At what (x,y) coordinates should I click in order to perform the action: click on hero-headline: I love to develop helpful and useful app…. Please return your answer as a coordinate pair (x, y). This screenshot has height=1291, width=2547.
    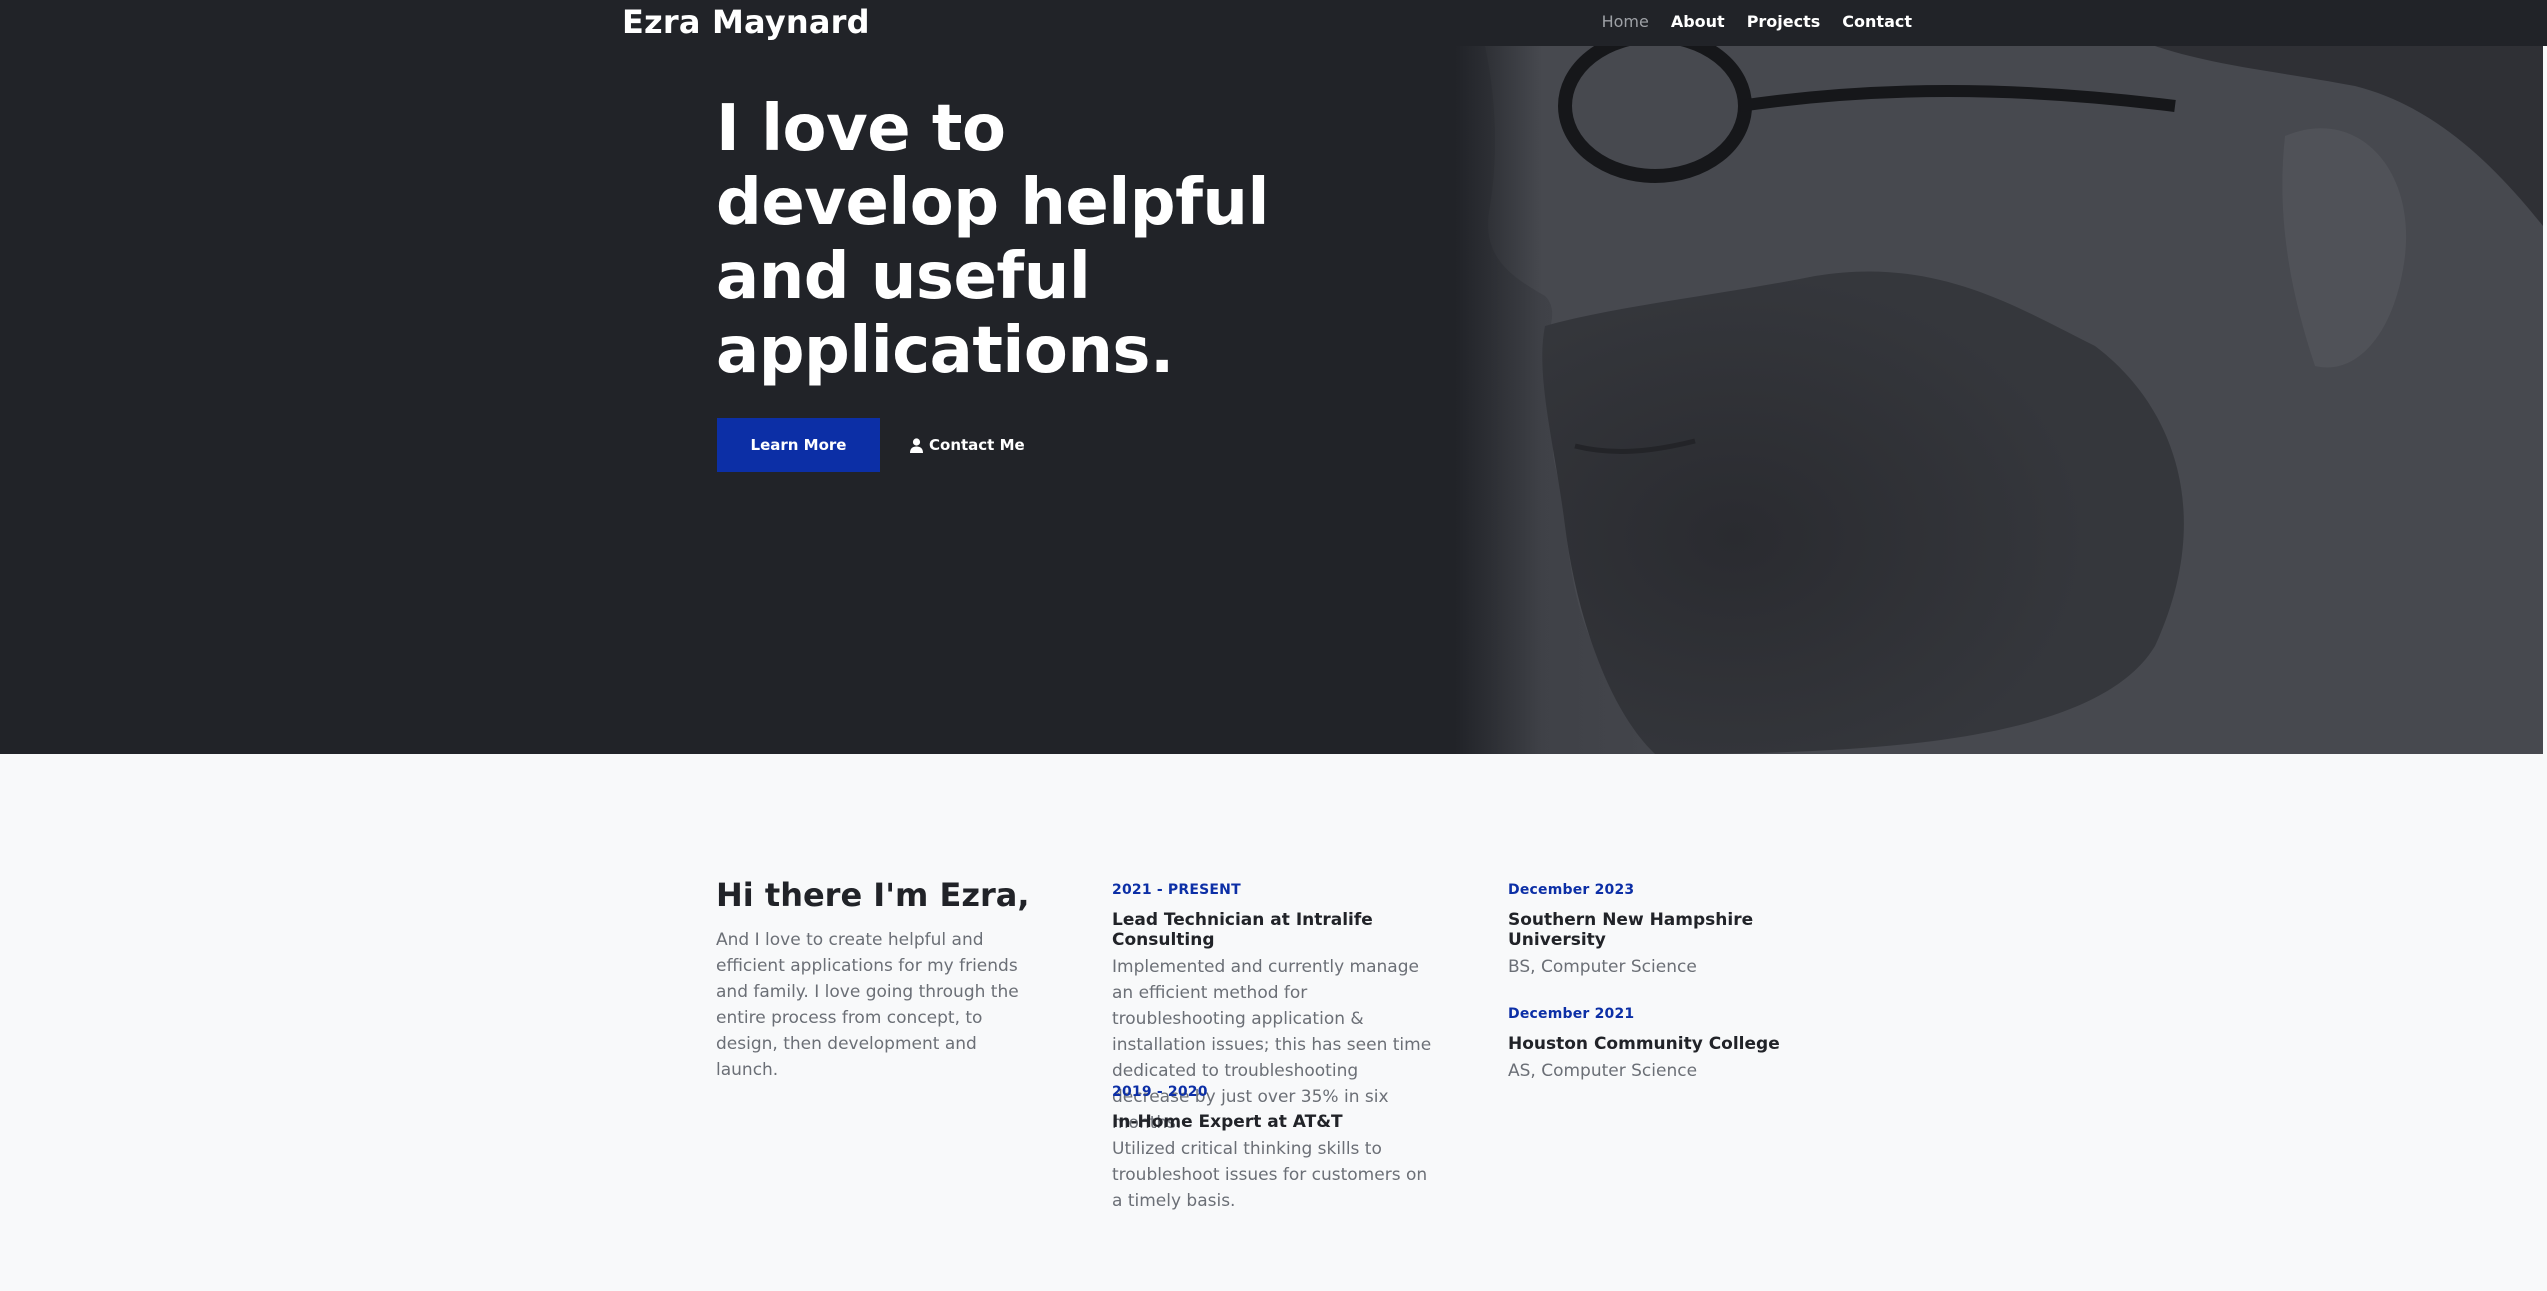
    Looking at the image, I should click on (992, 240).